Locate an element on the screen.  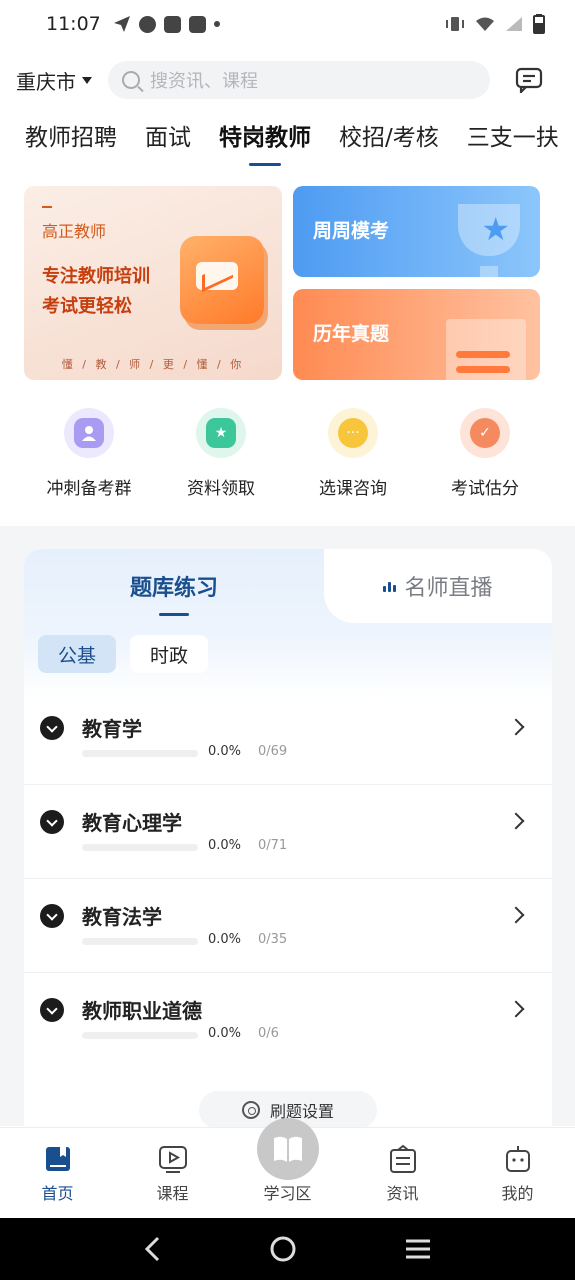
home-circle-icon is located at coordinates (283, 1249).